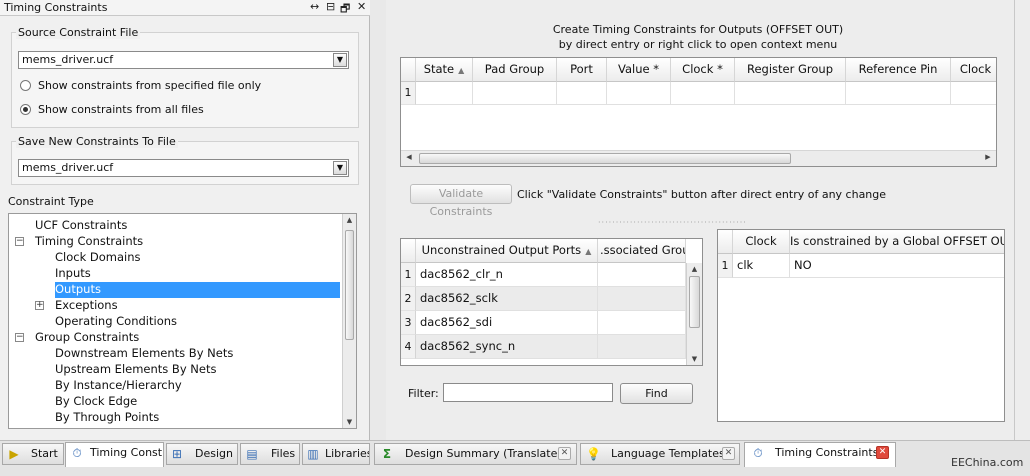 Image resolution: width=1030 pixels, height=476 pixels. What do you see at coordinates (761, 242) in the screenshot?
I see `col-header-clock: Clock` at bounding box center [761, 242].